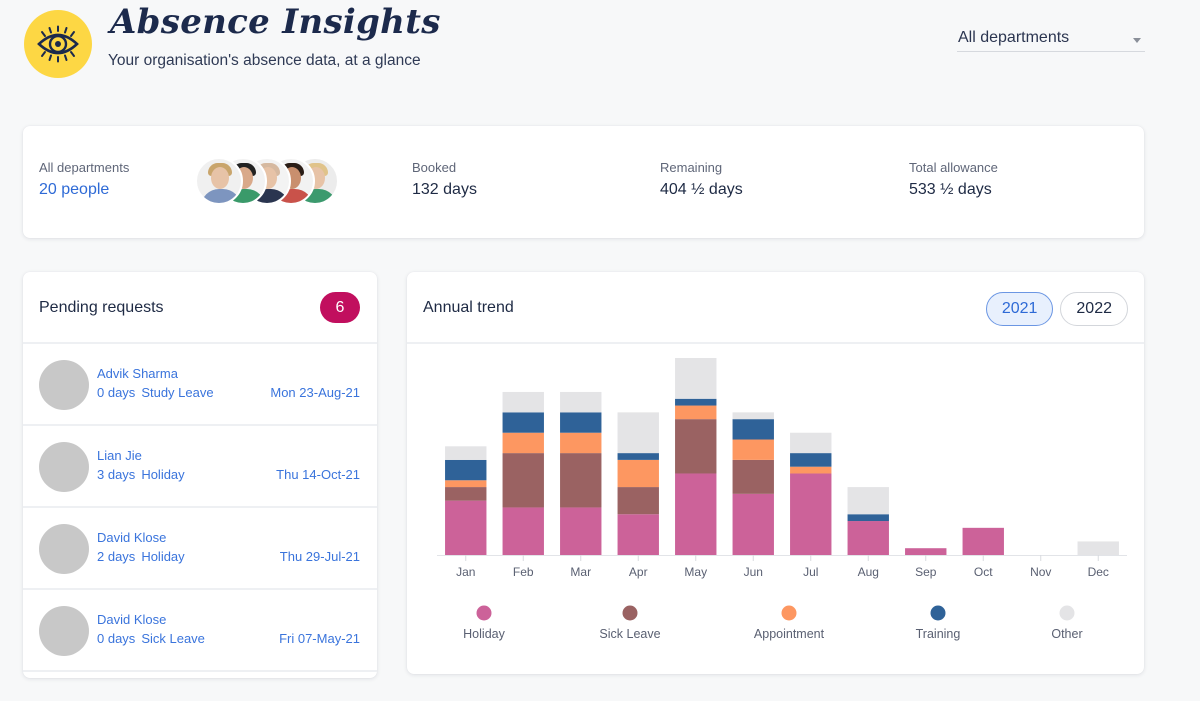 The image size is (1200, 701). I want to click on request-meta: 0 days Study Leave, so click(155, 392).